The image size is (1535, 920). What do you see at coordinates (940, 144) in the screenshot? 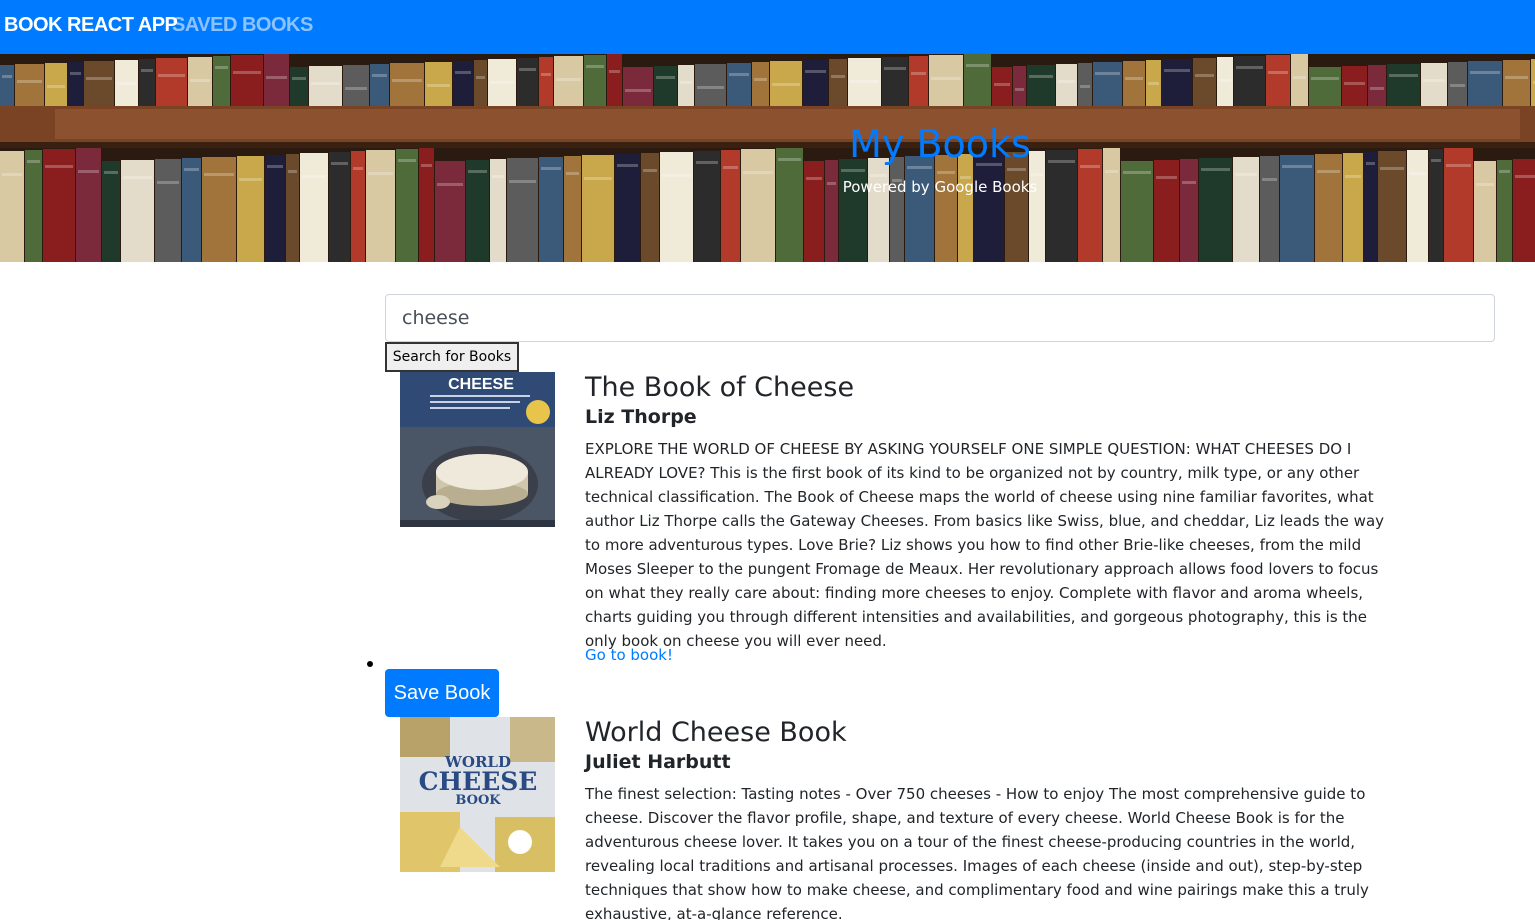
I see `hero-title: My Books` at bounding box center [940, 144].